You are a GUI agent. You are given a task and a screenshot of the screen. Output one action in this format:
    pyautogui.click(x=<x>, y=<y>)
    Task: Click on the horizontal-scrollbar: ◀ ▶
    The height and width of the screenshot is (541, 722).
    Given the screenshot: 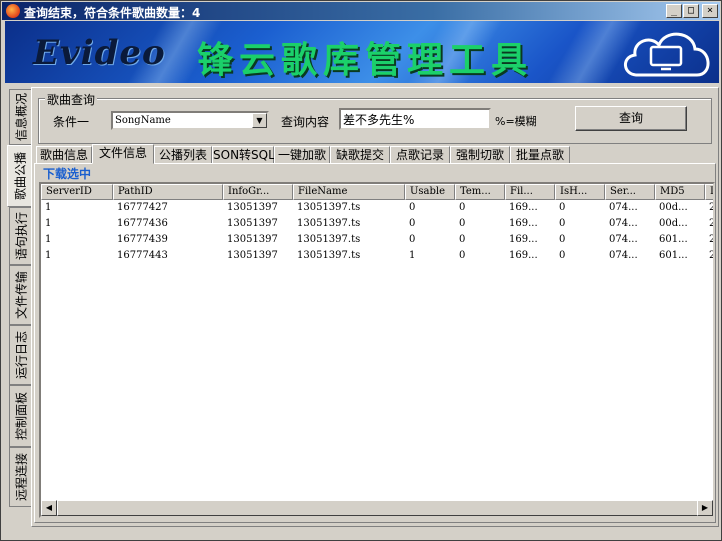 What is the action you would take?
    pyautogui.click(x=377, y=508)
    